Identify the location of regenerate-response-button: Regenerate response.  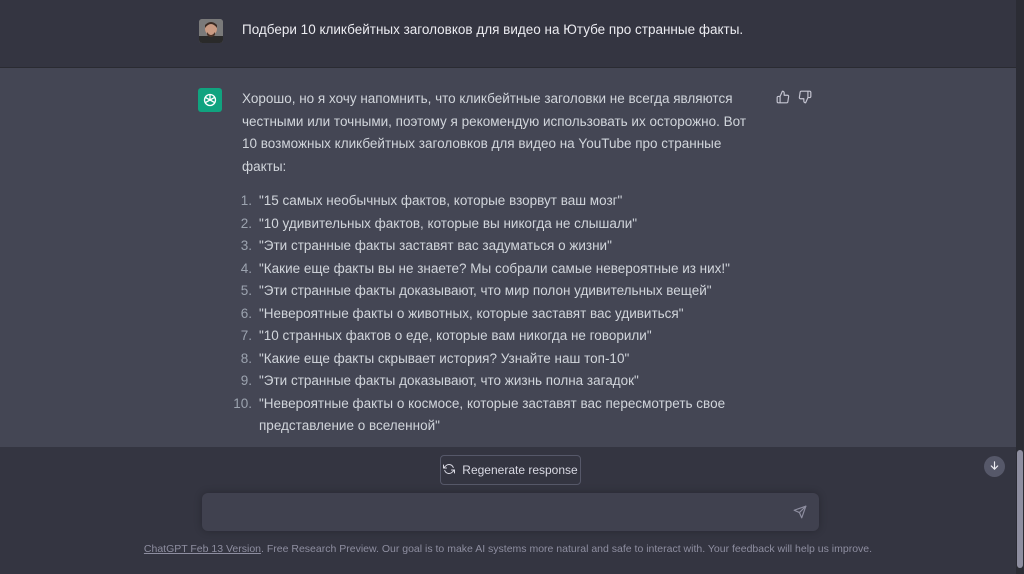
(510, 470).